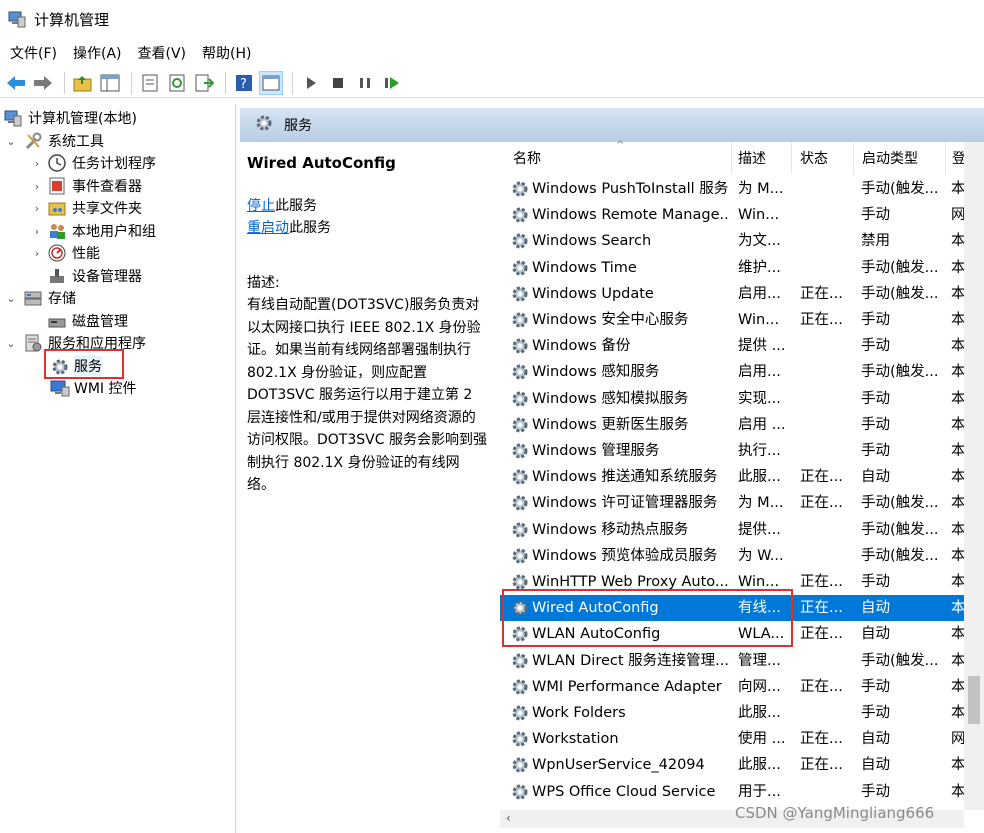 The height and width of the screenshot is (833, 984). I want to click on tree-item-services-and-apps: ⌄ 服务和应用程序, so click(75, 343).